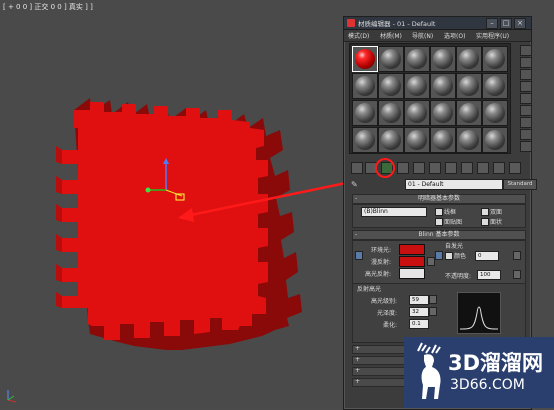  Describe the element at coordinates (526, 62) in the screenshot. I see `backlight-icon` at that location.